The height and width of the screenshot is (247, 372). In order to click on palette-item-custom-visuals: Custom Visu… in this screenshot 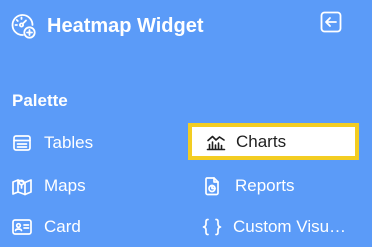, I will do `click(286, 227)`.